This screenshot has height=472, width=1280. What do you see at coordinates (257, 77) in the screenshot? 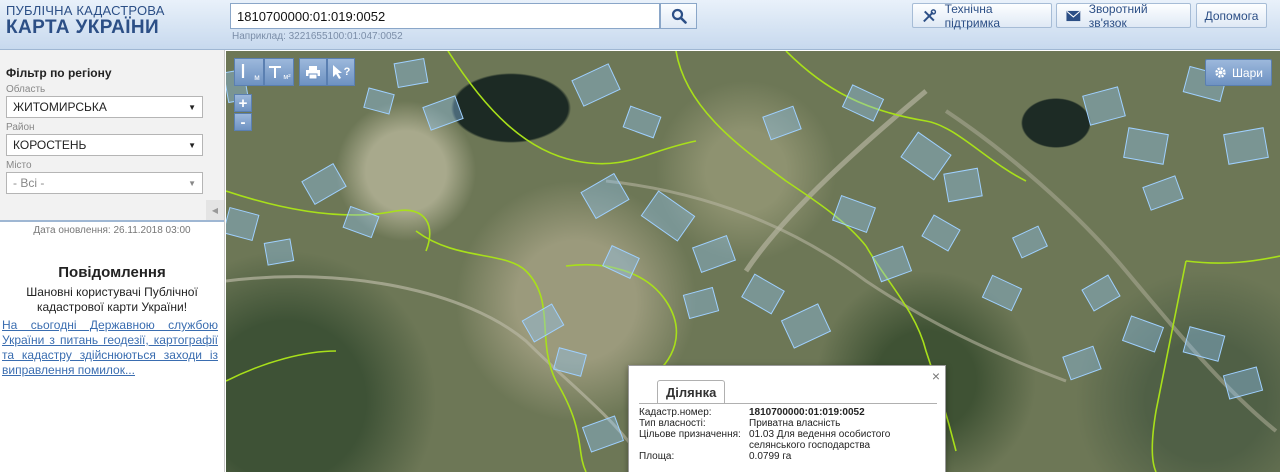
I see `length-unit: м` at bounding box center [257, 77].